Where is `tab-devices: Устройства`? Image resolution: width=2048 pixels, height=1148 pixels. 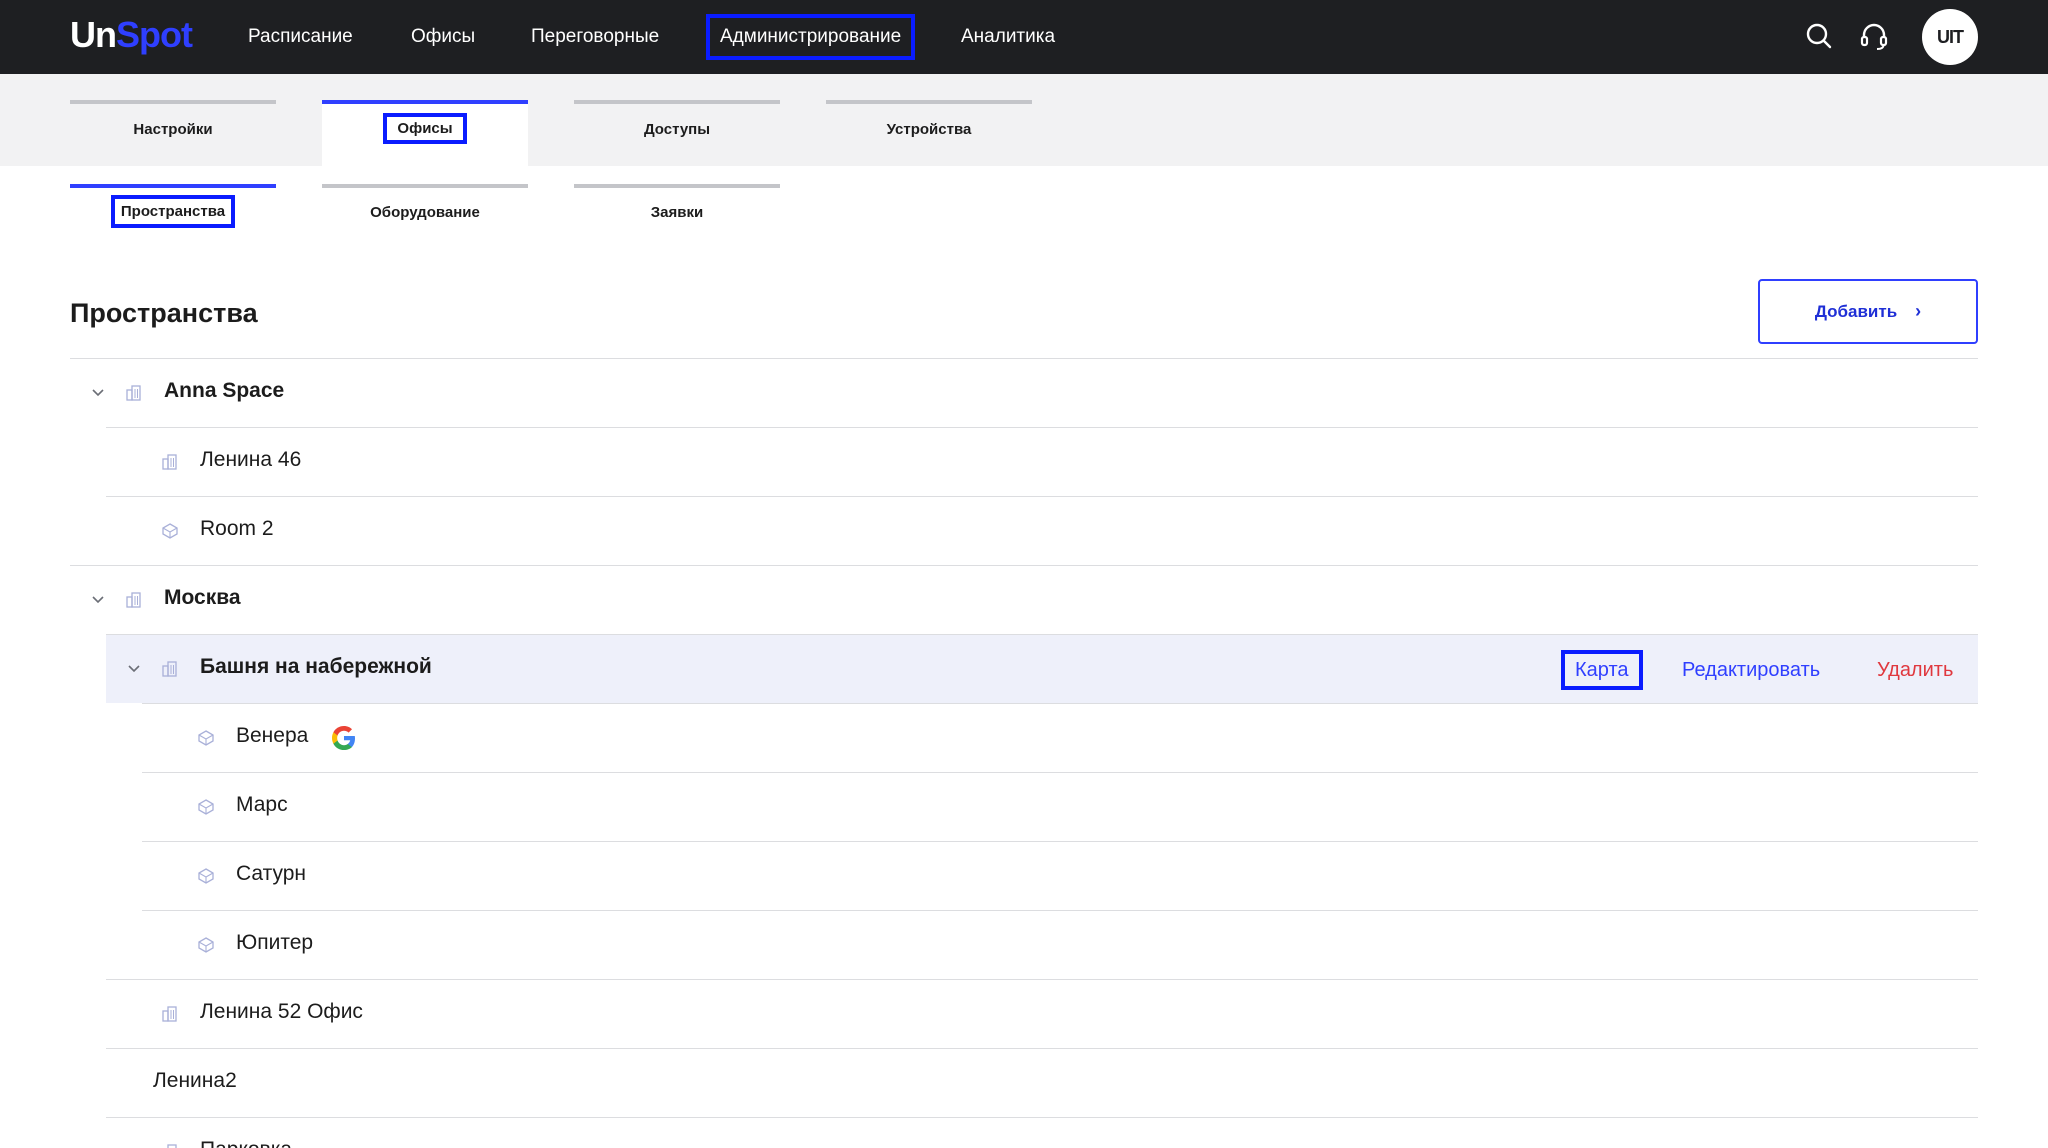
tab-devices: Устройства is located at coordinates (929, 133).